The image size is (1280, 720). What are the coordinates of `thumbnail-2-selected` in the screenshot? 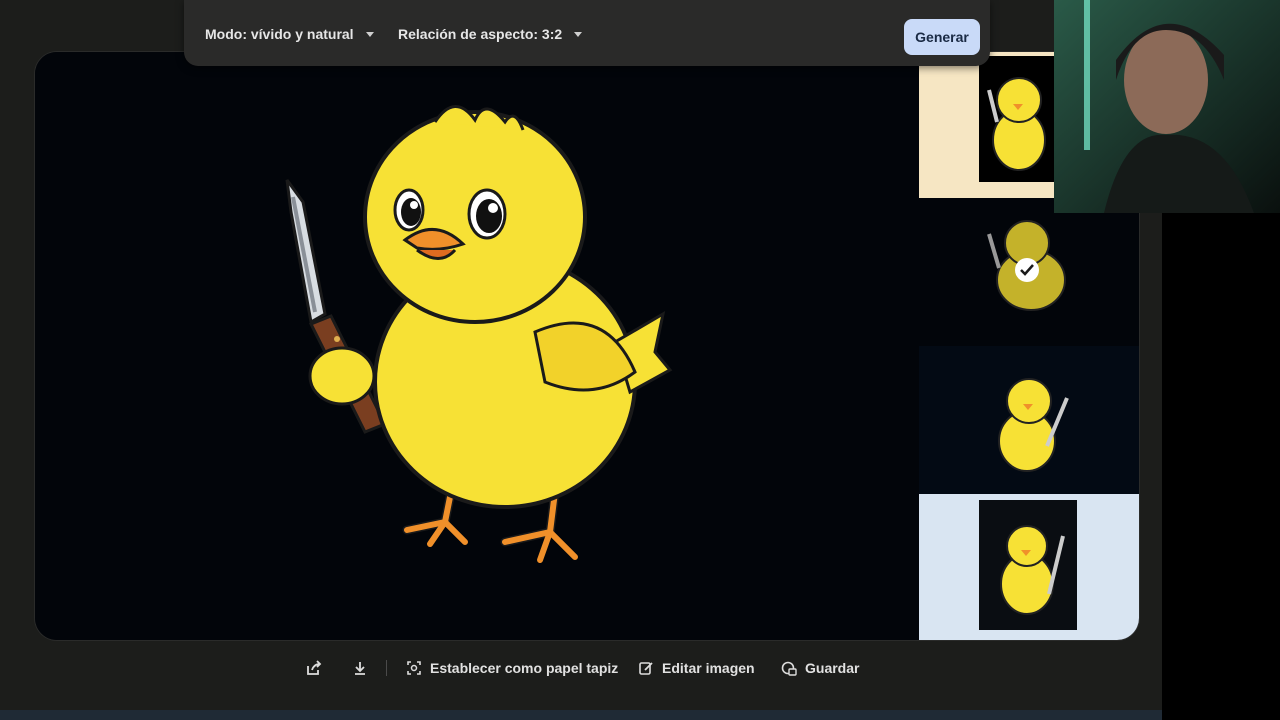 It's located at (1029, 272).